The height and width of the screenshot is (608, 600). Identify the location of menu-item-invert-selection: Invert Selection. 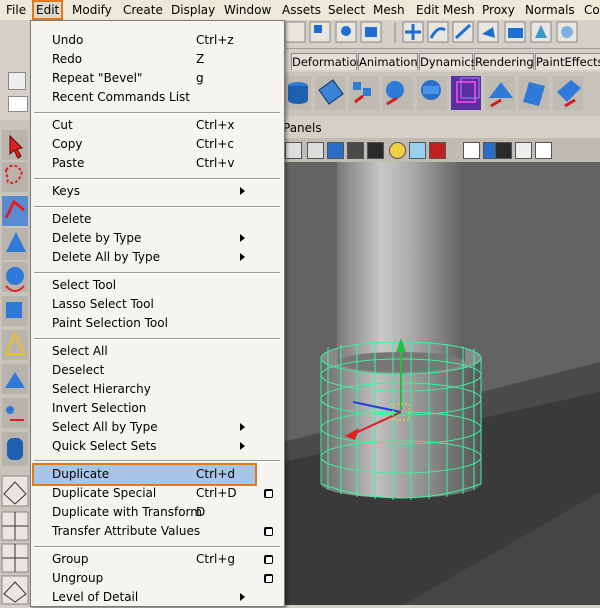
(157, 408).